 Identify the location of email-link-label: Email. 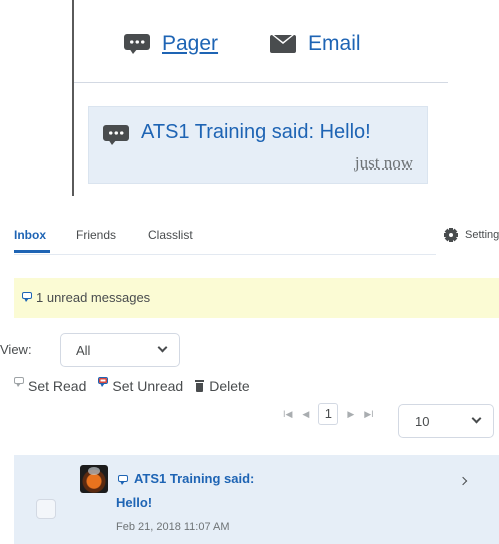
(334, 43).